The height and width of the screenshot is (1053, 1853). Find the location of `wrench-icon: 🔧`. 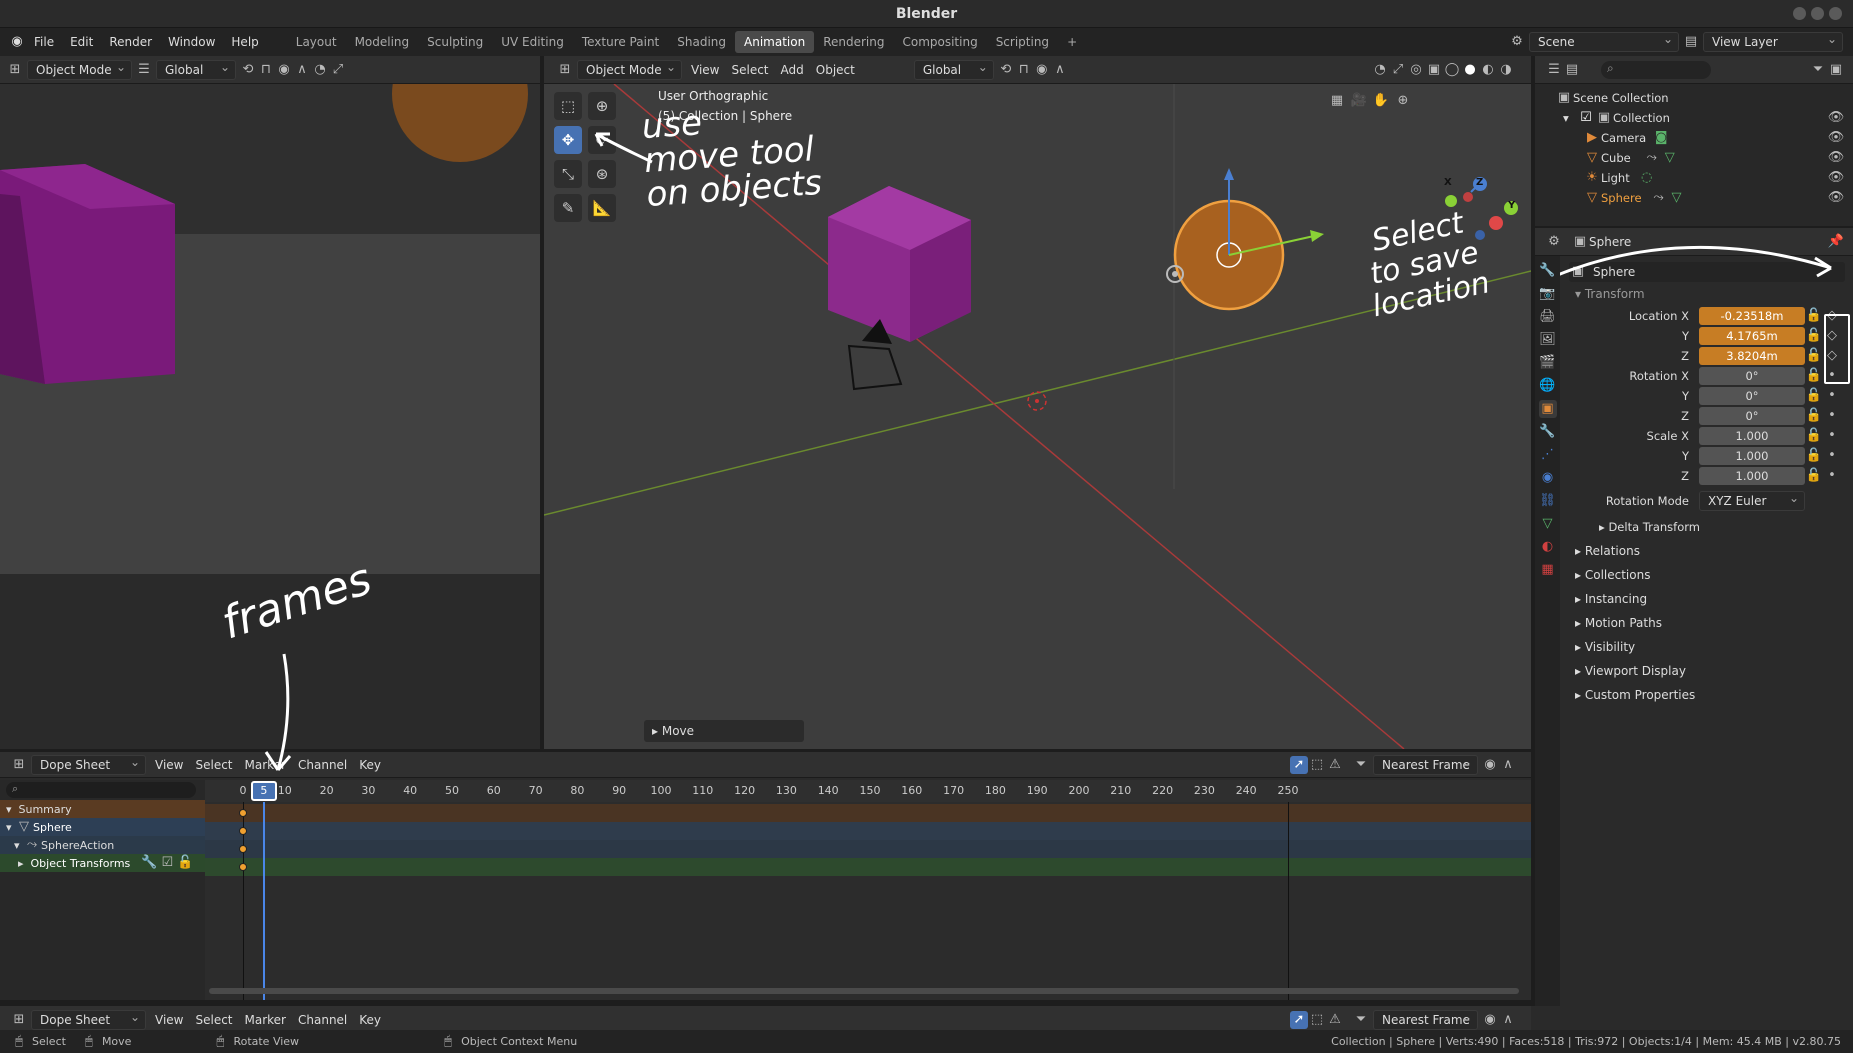

wrench-icon: 🔧 is located at coordinates (149, 863).